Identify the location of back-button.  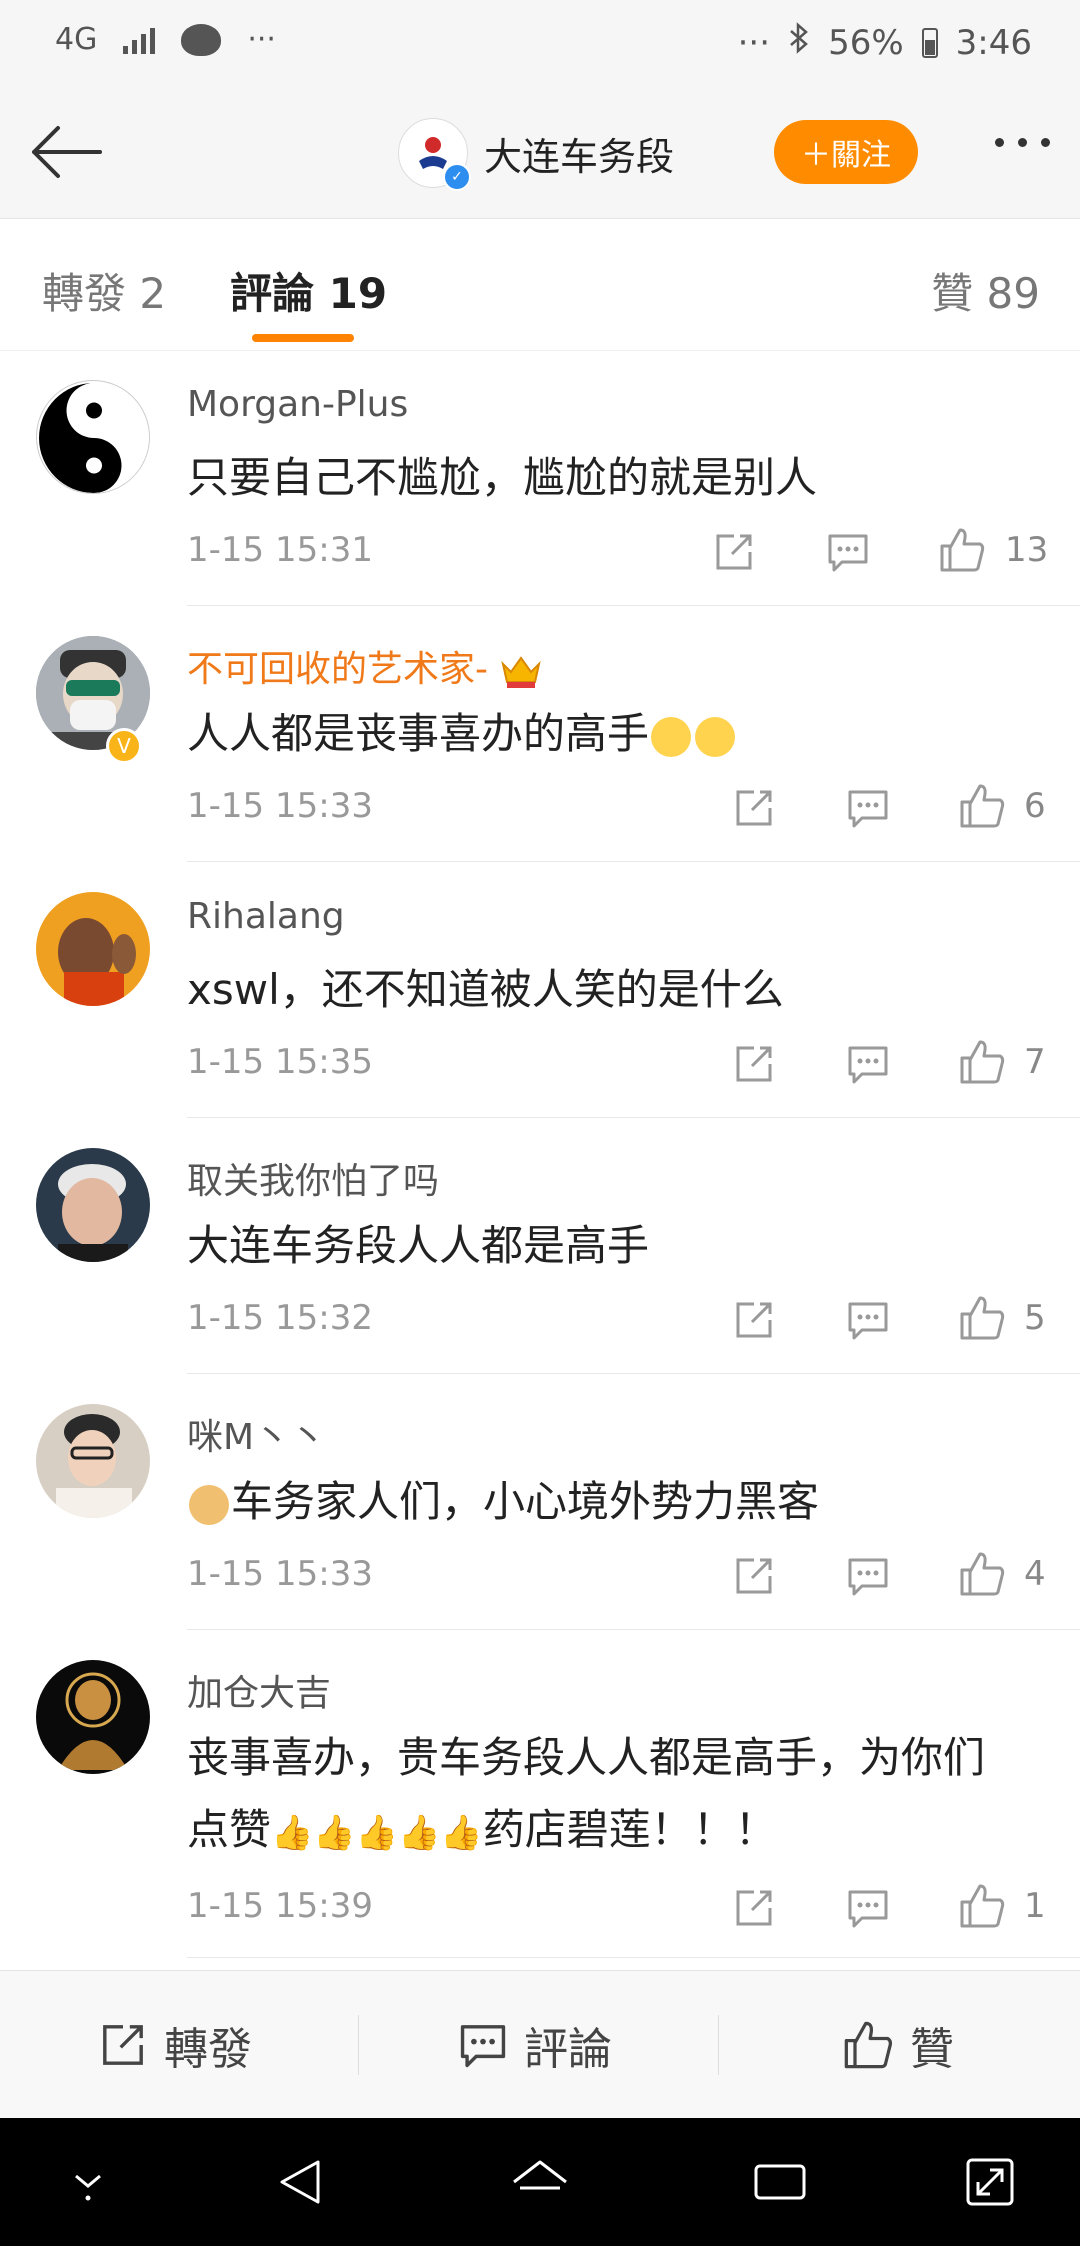
(66, 152).